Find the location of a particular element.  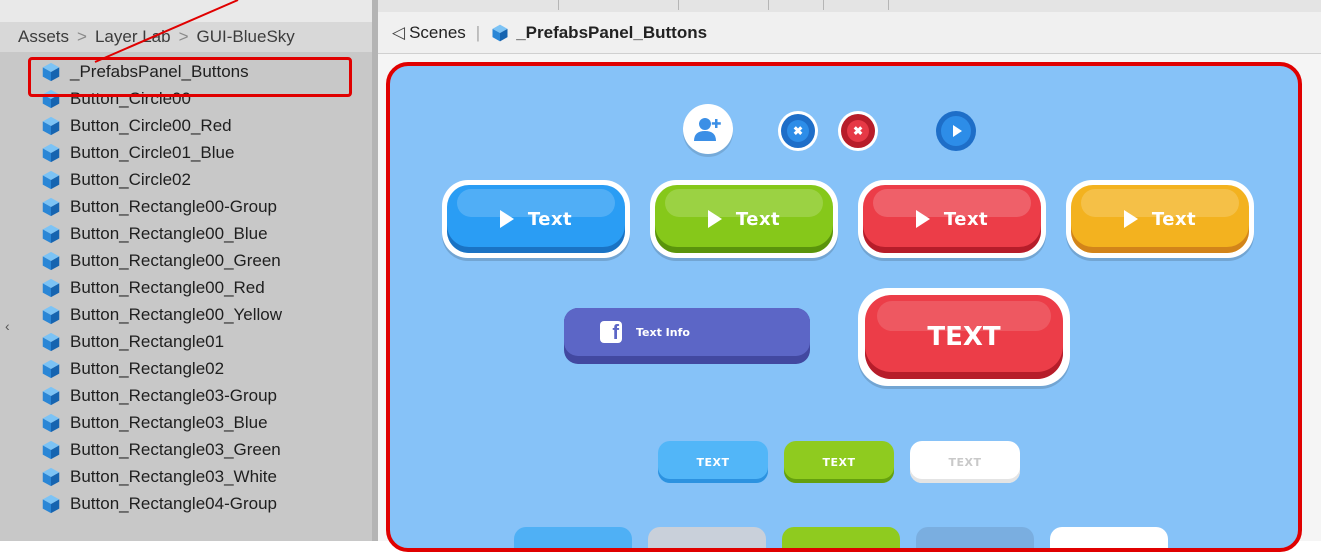

text-button-yellow-face: Text is located at coordinates (1160, 219).